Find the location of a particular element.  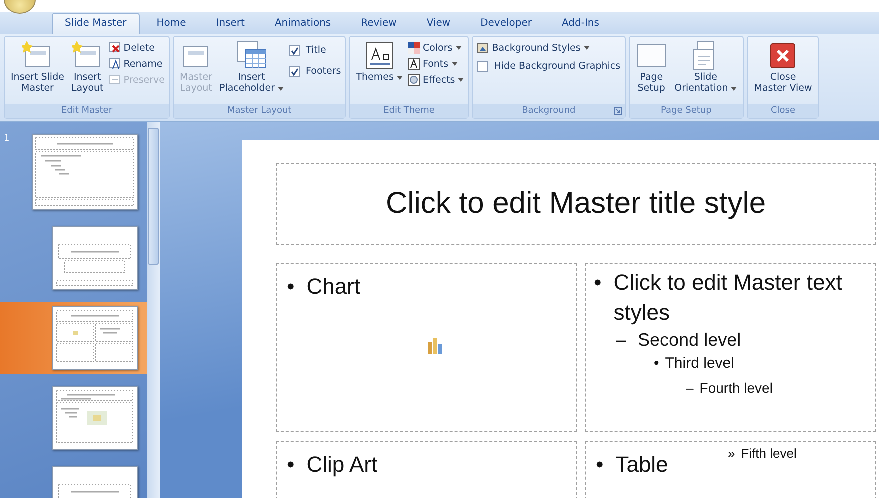

effects-icon is located at coordinates (414, 80).